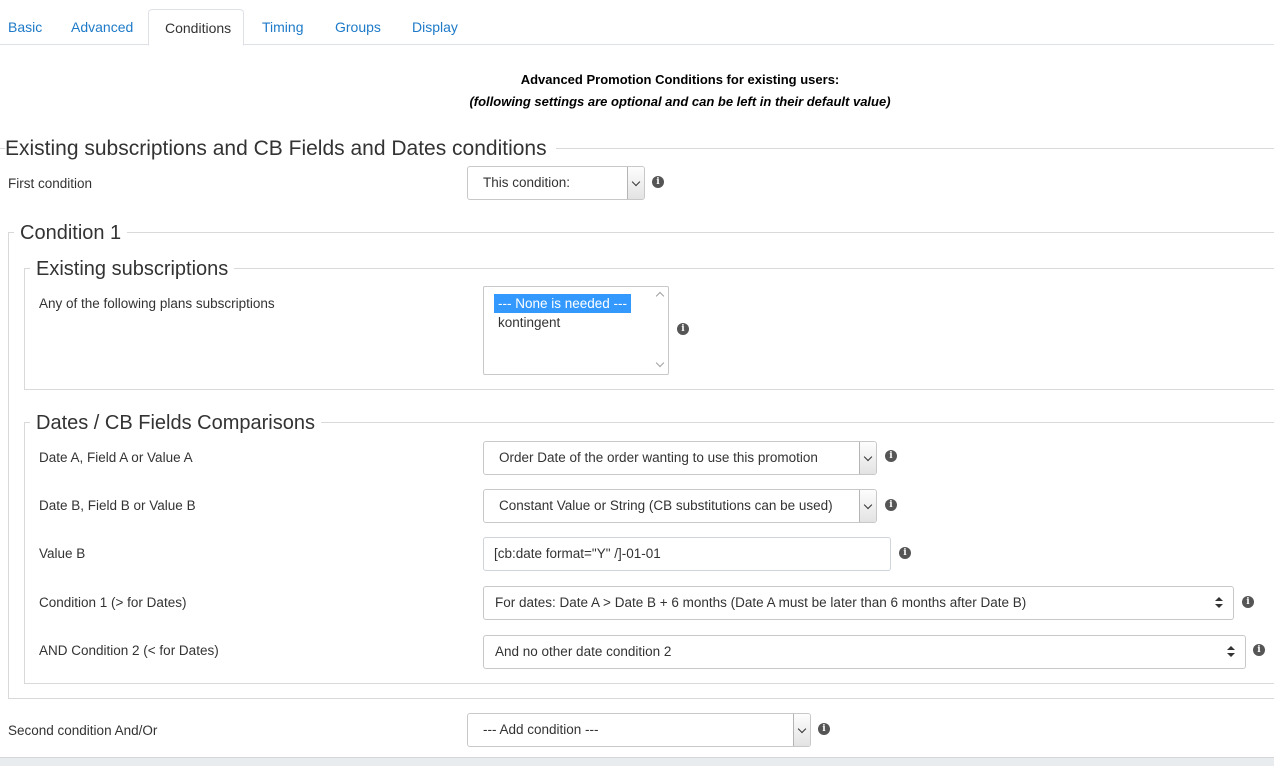 This screenshot has width=1274, height=766. I want to click on tab-advanced: Advanced, so click(102, 27).